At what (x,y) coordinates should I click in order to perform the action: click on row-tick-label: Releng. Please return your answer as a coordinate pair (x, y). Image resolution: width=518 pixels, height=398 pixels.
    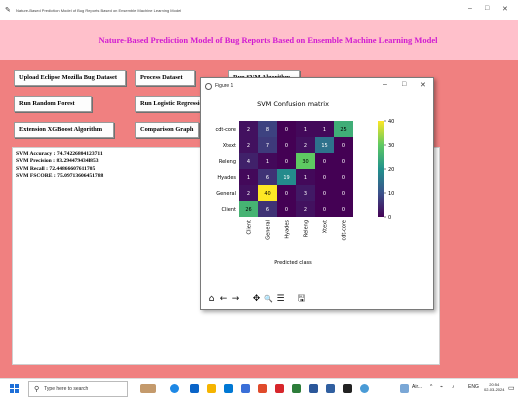
    Looking at the image, I should click on (227, 162).